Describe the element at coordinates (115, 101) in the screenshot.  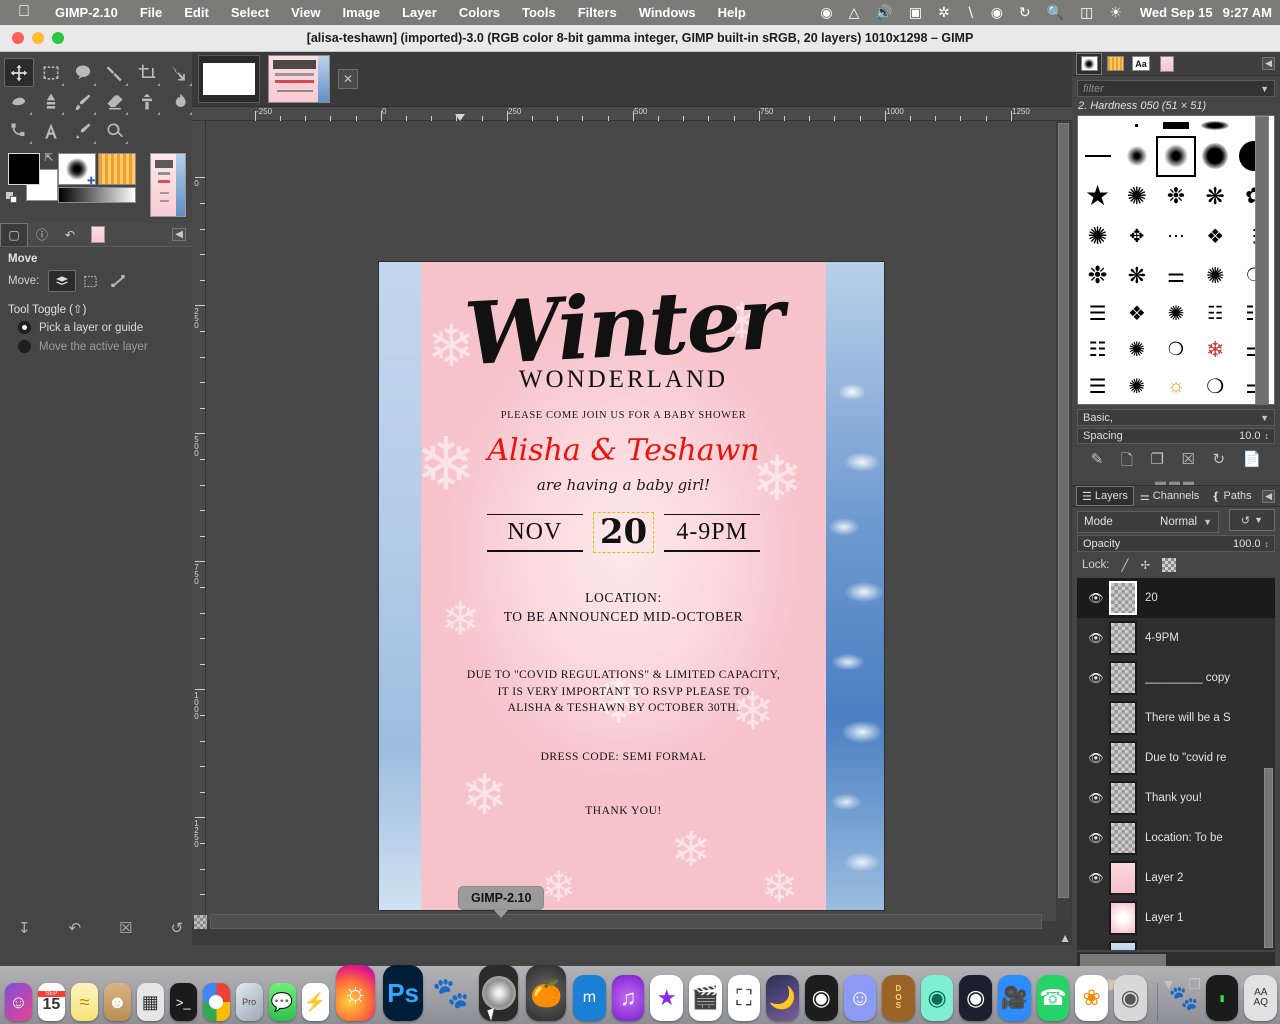
I see `eraser-tool` at that location.